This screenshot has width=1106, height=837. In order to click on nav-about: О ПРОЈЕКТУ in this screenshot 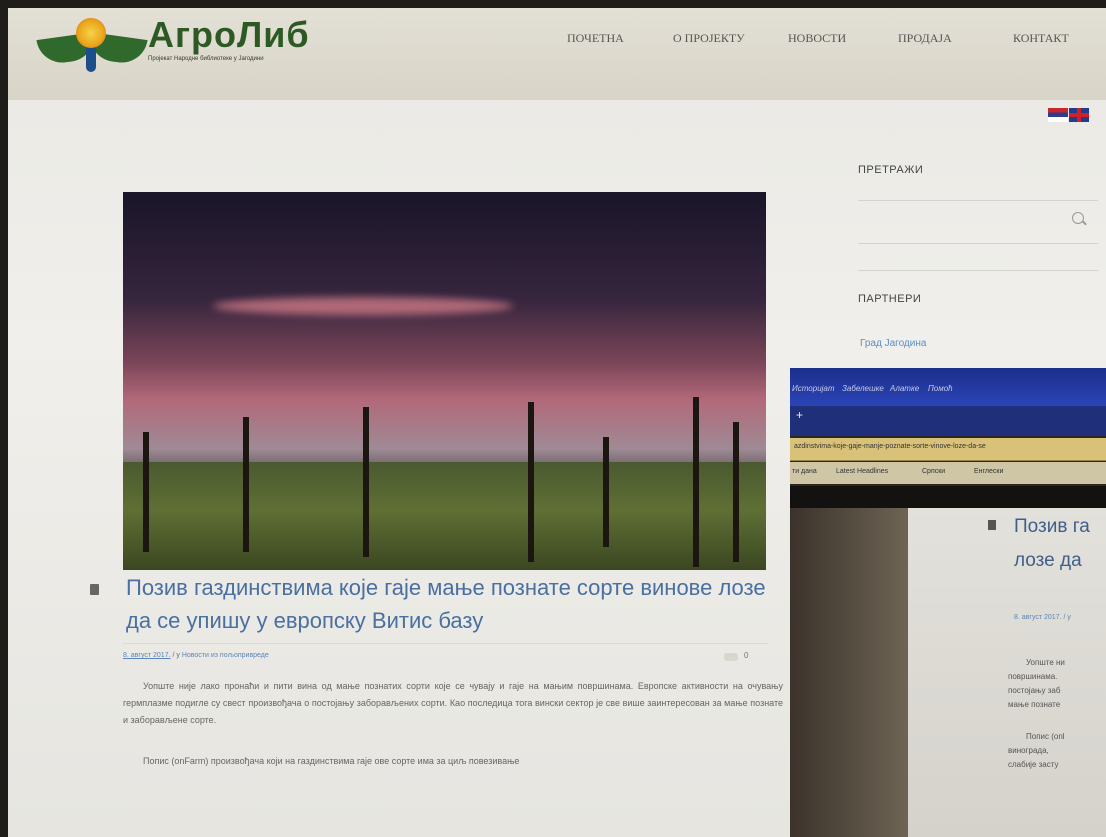, I will do `click(709, 38)`.